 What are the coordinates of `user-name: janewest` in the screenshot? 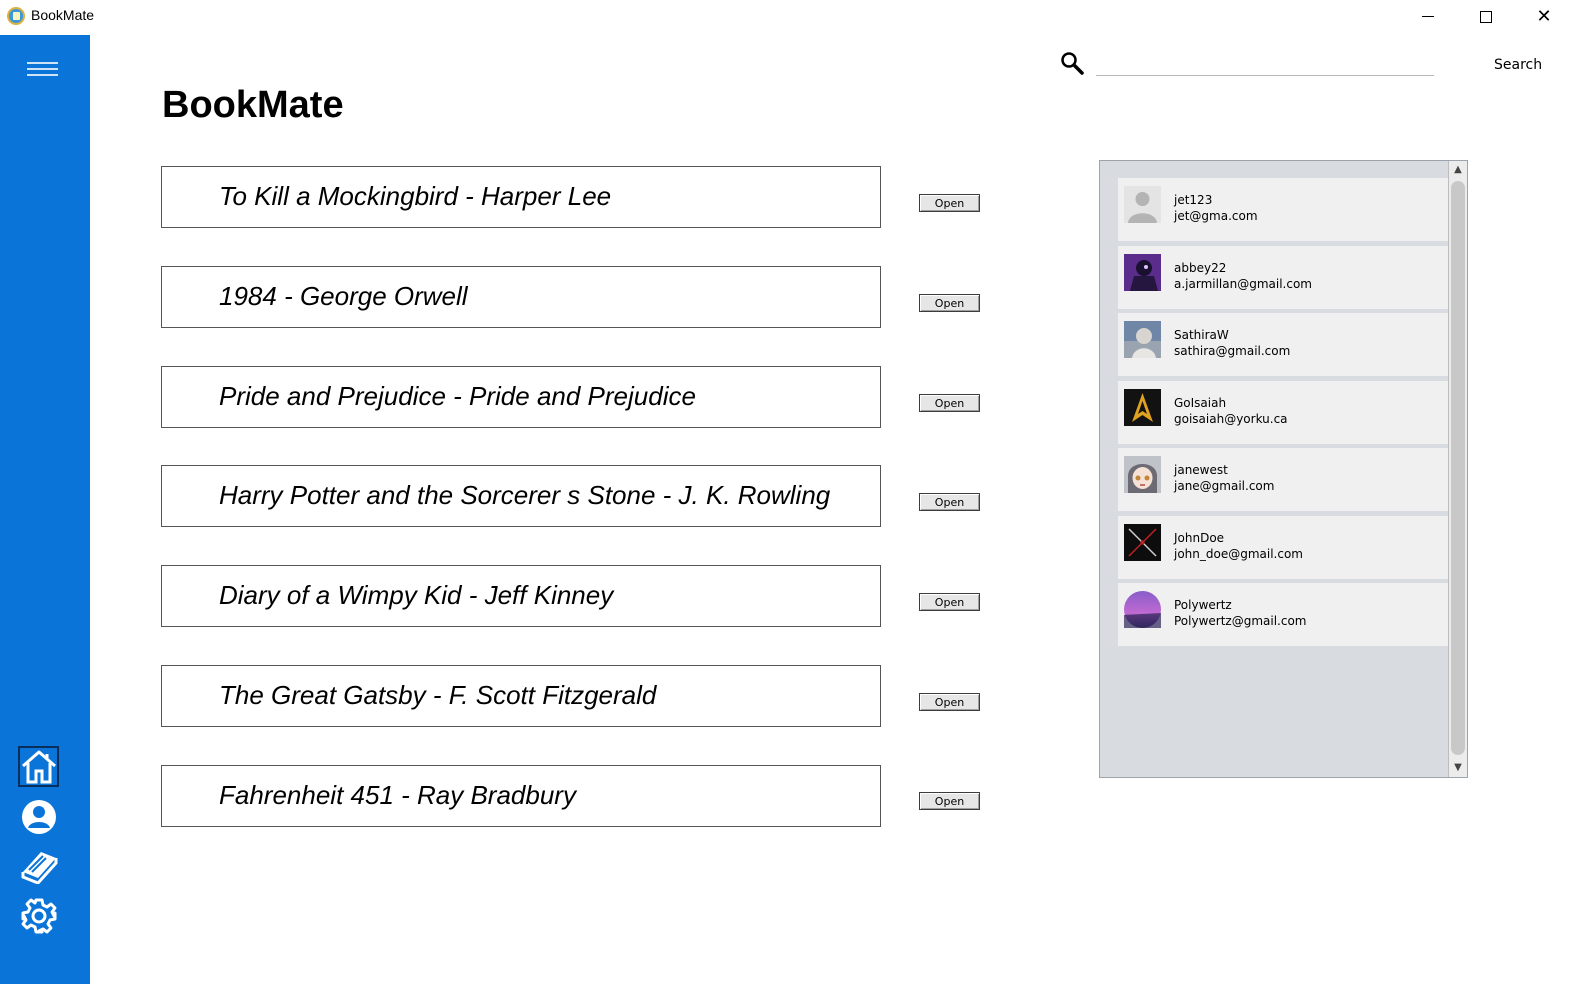 It's located at (1201, 470).